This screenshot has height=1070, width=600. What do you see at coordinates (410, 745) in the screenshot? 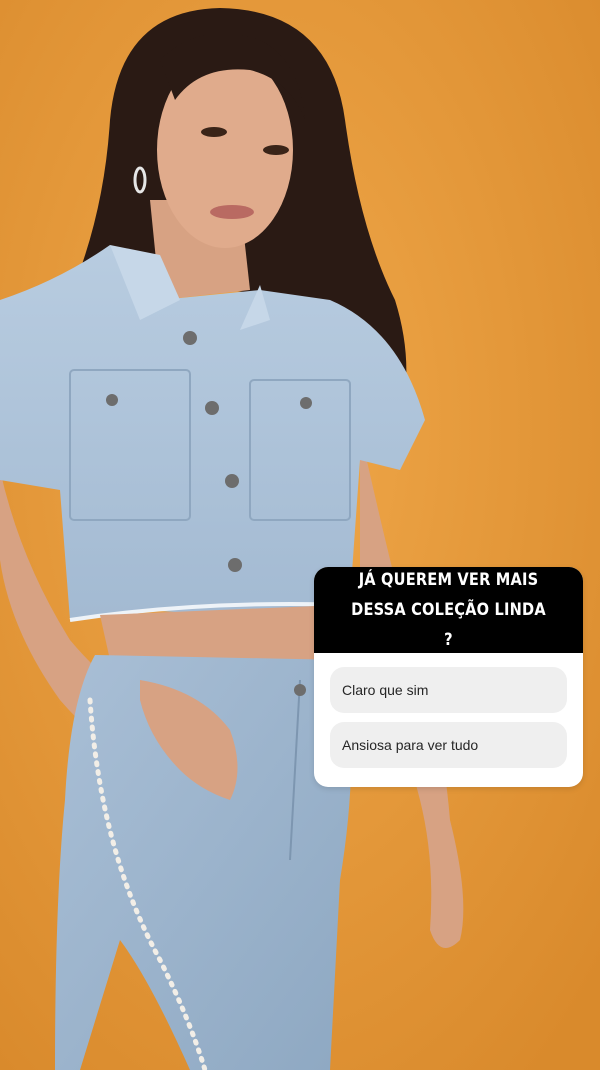
I see `poll-option-label: Ansiosa para ver tudo` at bounding box center [410, 745].